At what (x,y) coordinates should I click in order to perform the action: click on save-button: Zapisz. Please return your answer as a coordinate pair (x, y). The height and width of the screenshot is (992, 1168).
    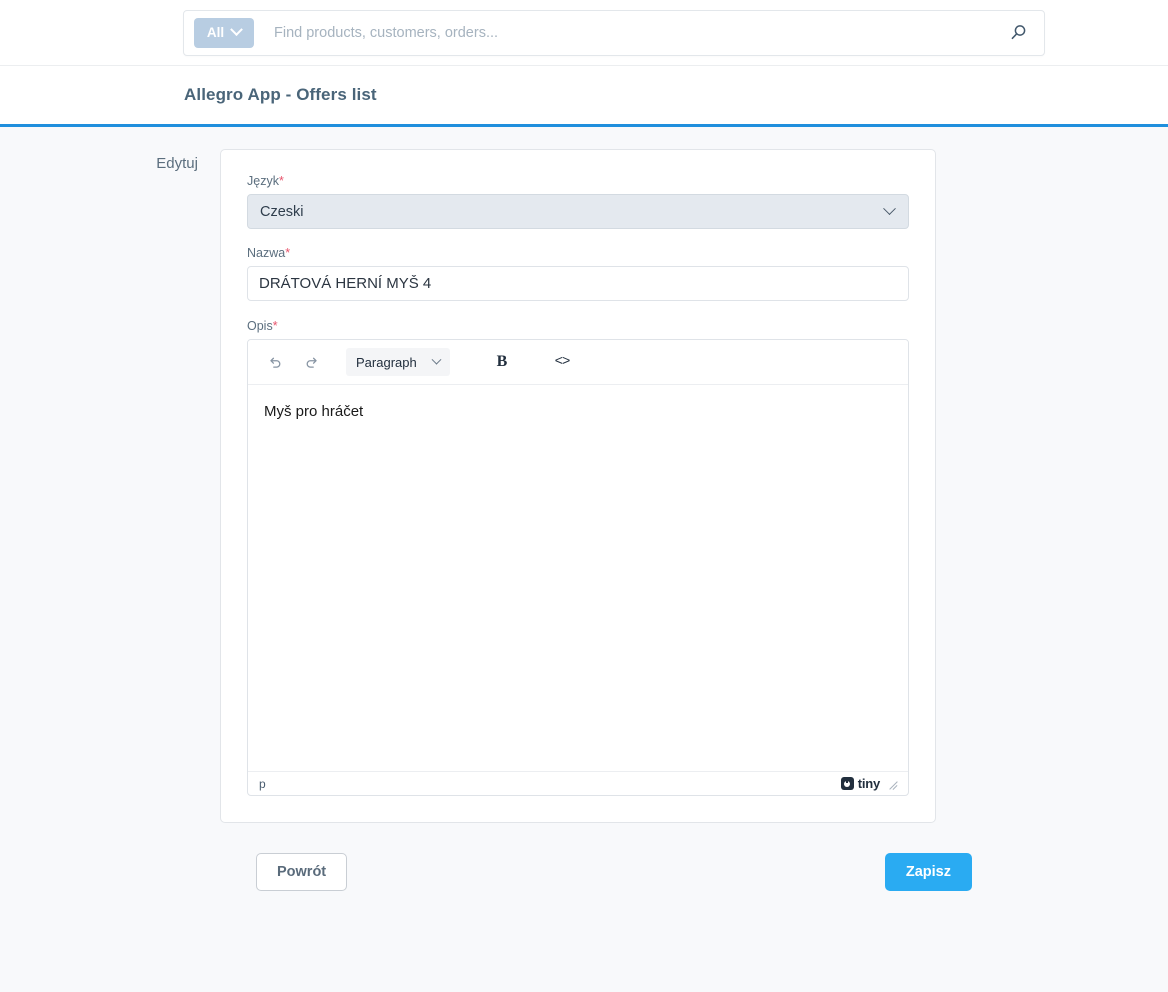
    Looking at the image, I should click on (928, 872).